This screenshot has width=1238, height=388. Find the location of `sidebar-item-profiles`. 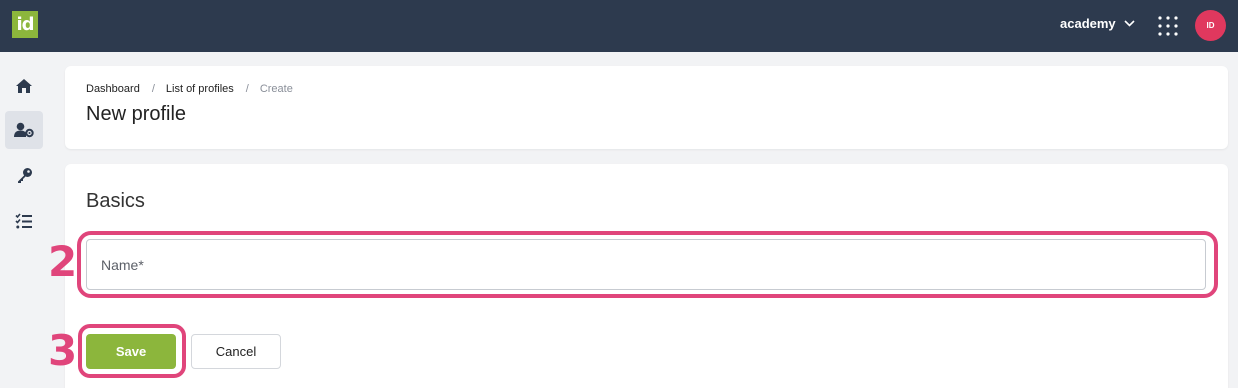

sidebar-item-profiles is located at coordinates (24, 130).